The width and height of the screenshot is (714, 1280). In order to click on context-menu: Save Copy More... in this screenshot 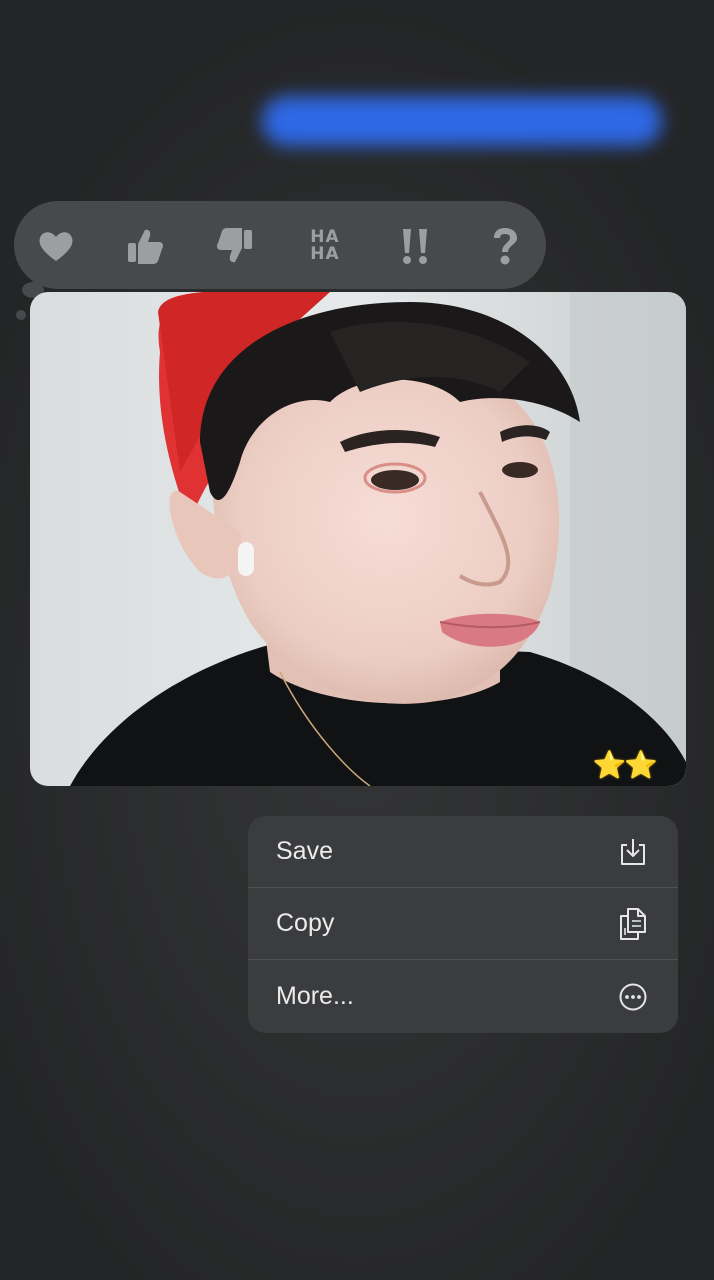, I will do `click(463, 924)`.